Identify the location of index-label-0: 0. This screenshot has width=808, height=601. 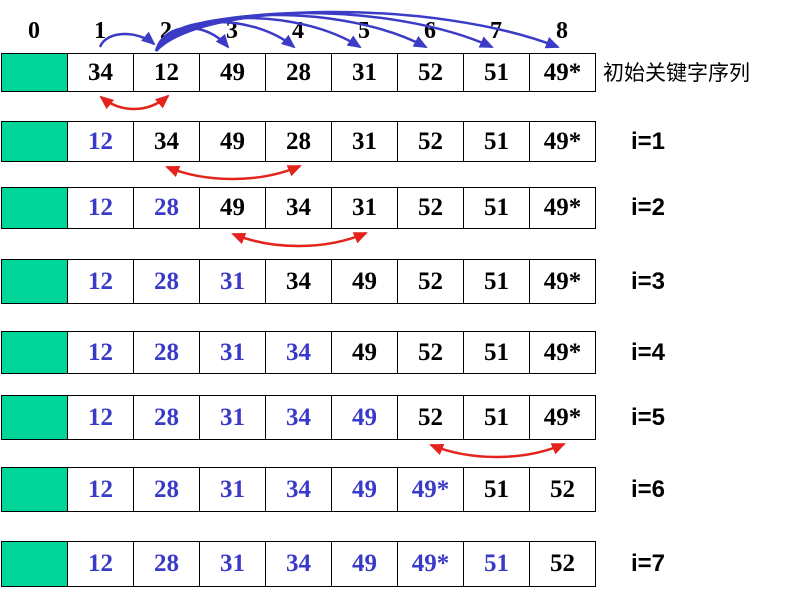
(34, 31).